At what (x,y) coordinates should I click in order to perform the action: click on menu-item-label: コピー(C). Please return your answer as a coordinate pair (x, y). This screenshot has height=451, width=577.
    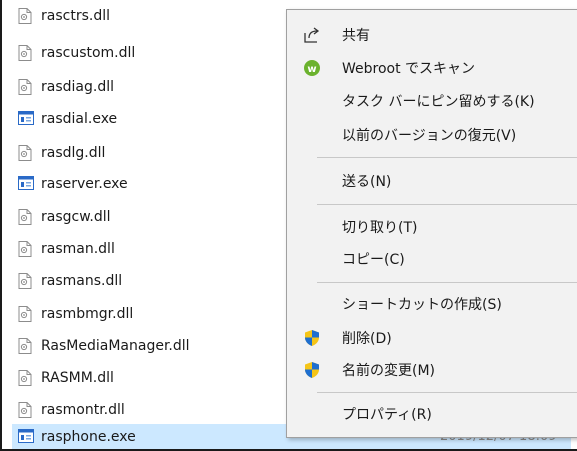
    Looking at the image, I should click on (373, 260).